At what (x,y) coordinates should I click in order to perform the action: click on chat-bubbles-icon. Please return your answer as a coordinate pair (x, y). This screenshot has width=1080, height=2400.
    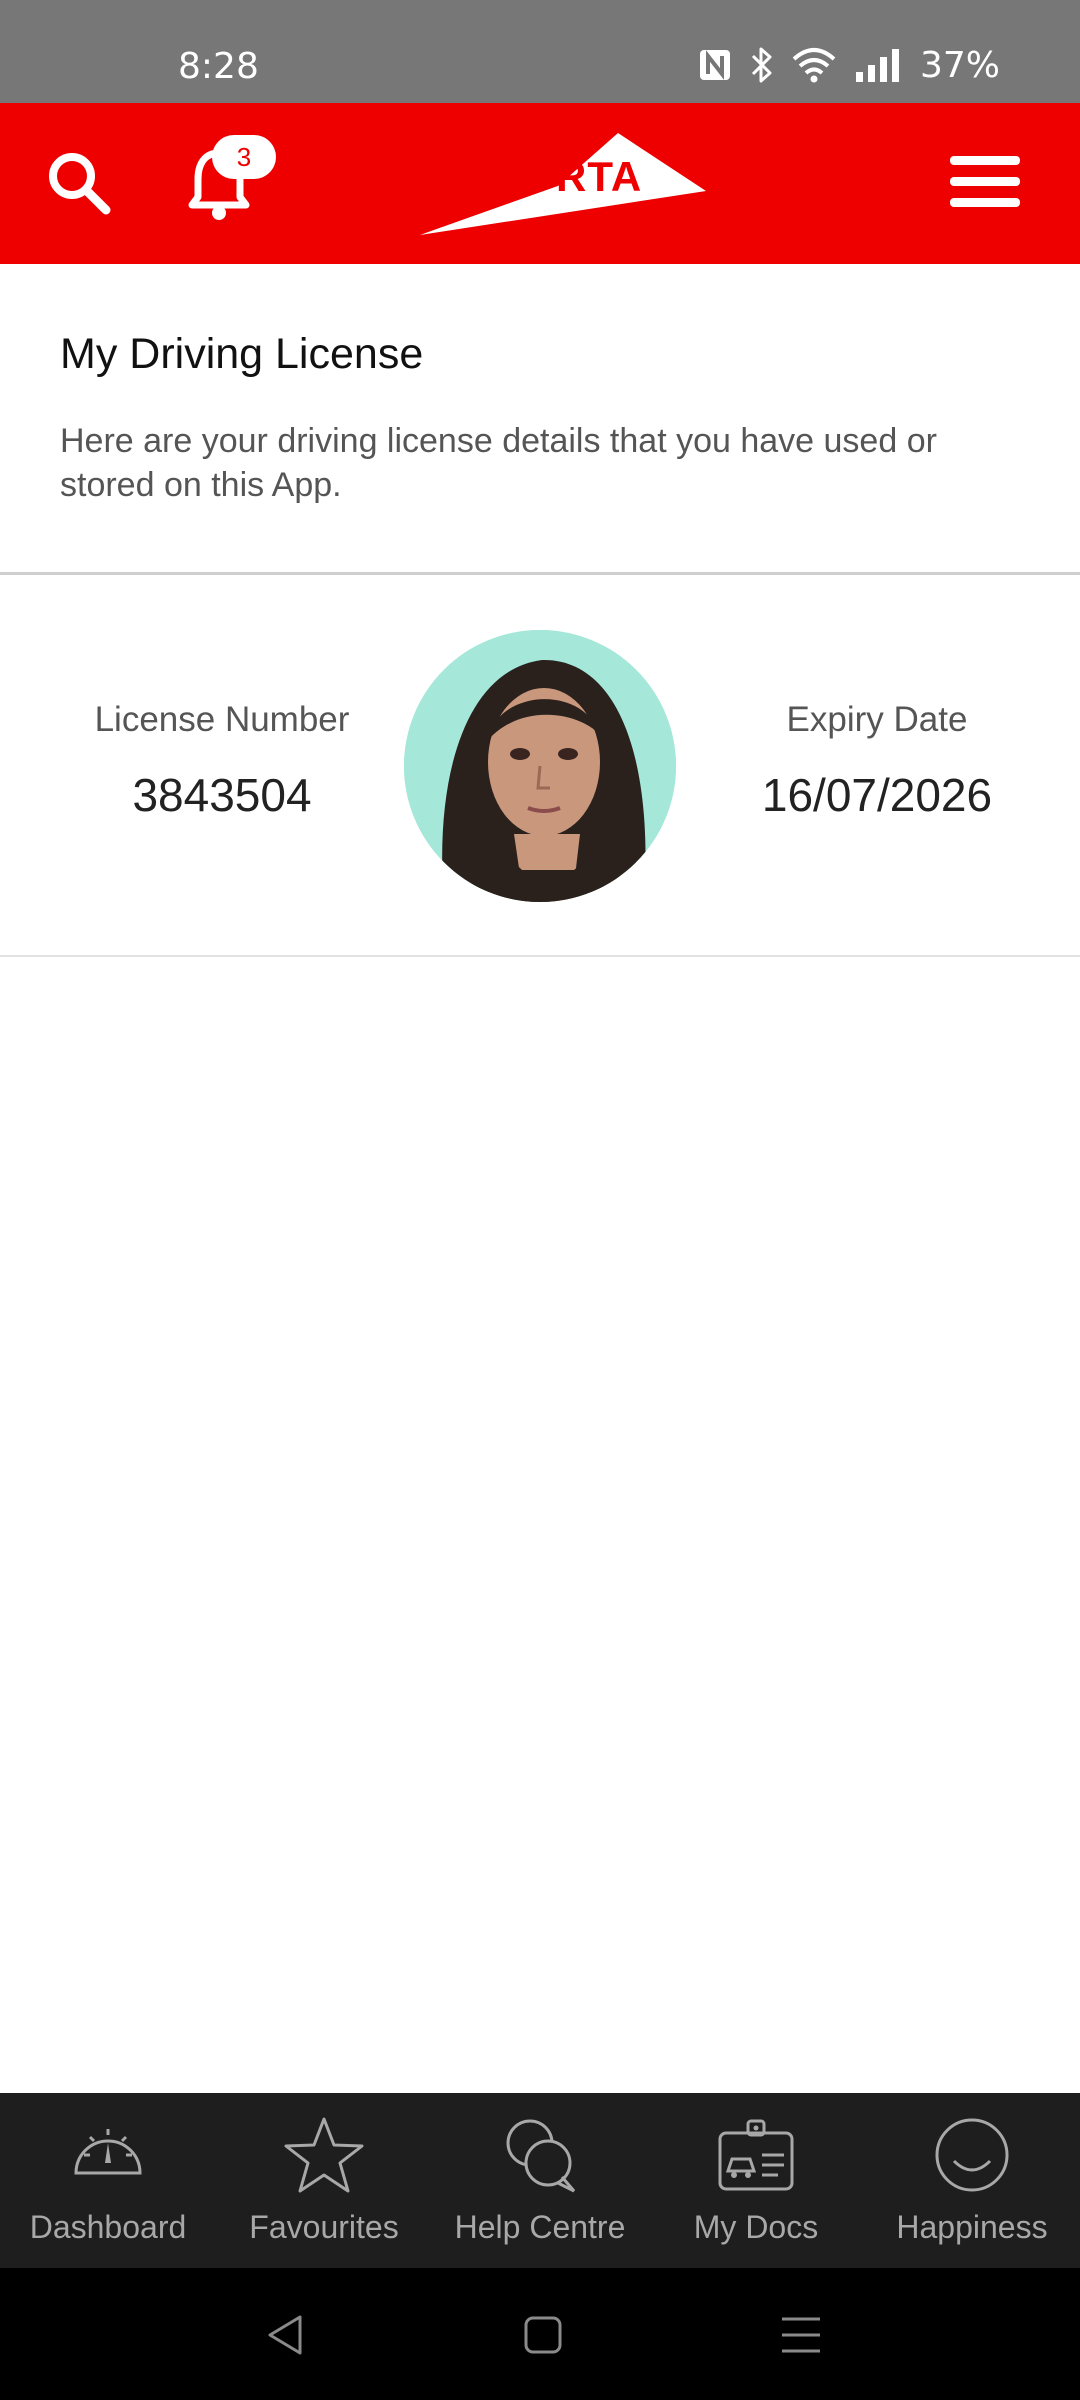
    Looking at the image, I should click on (541, 2156).